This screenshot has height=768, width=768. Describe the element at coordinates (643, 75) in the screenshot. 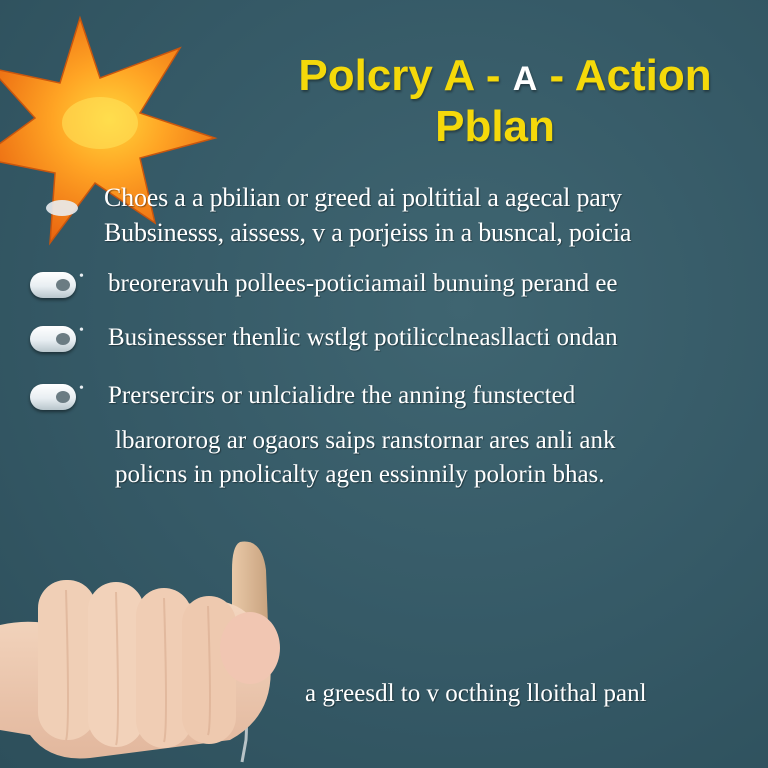

I see `title-part-2: Action` at that location.